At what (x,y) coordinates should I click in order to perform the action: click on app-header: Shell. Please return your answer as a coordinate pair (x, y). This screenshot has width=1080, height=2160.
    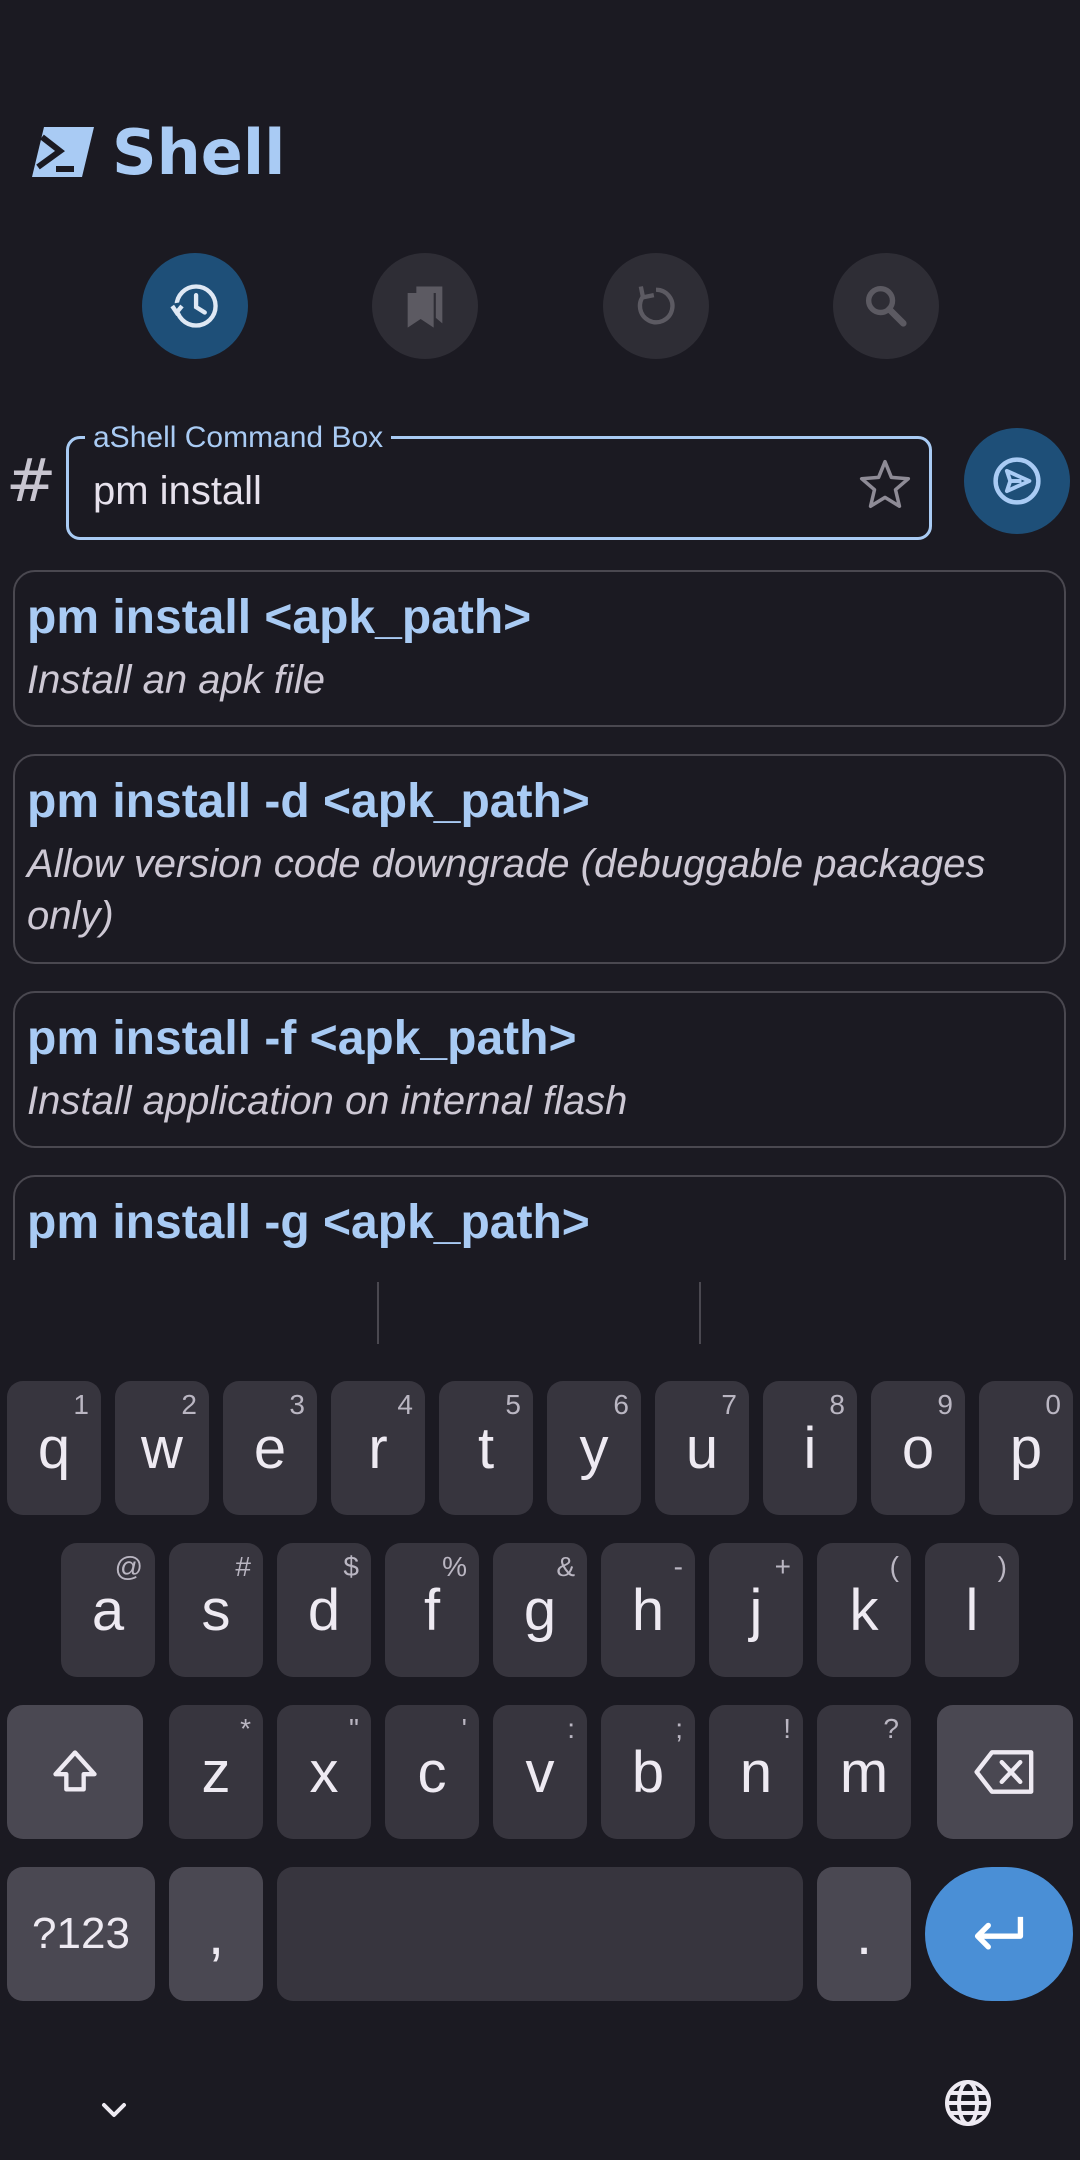
    Looking at the image, I should click on (157, 152).